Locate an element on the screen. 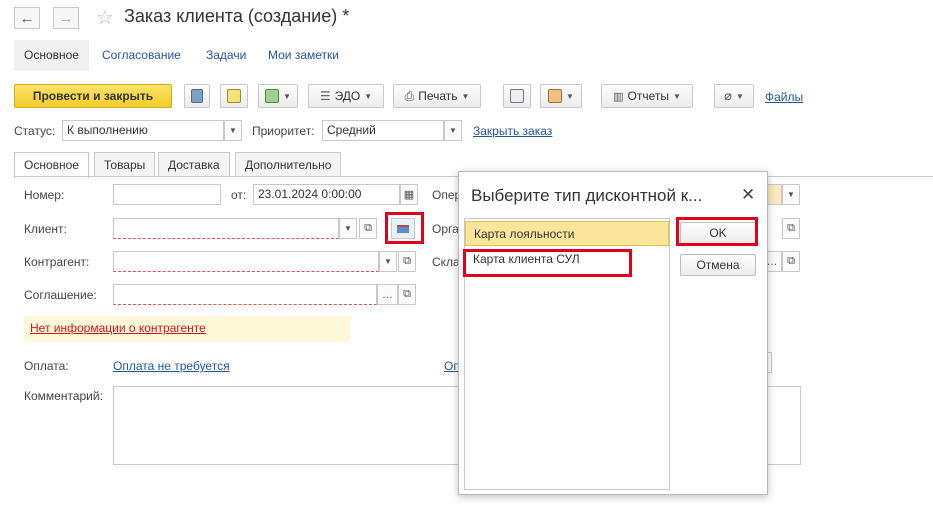  organization-open-button: ⧉ is located at coordinates (791, 228).